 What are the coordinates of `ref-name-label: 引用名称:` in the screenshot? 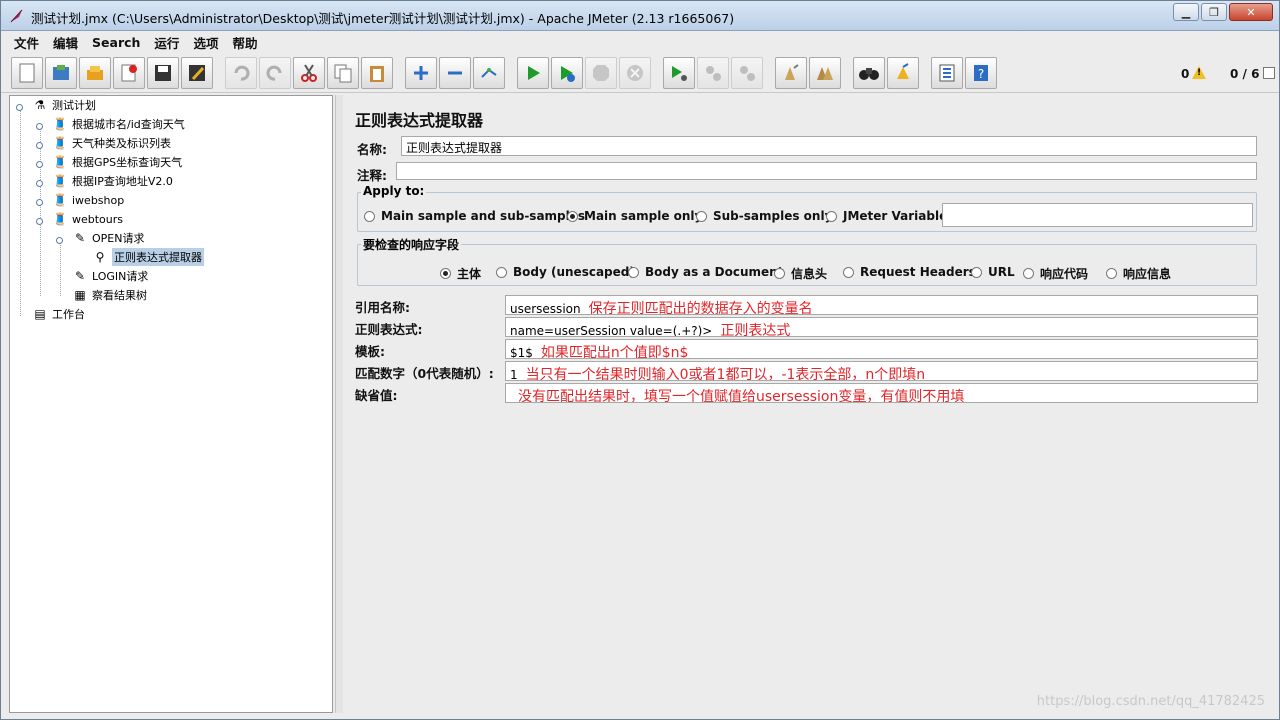 It's located at (382, 307).